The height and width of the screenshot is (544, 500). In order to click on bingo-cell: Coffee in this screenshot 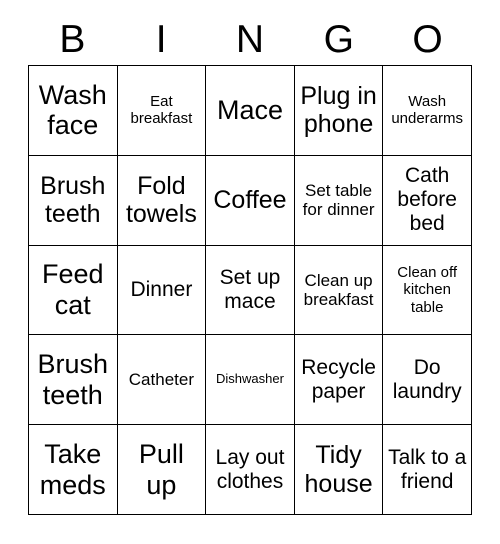, I will do `click(250, 200)`.